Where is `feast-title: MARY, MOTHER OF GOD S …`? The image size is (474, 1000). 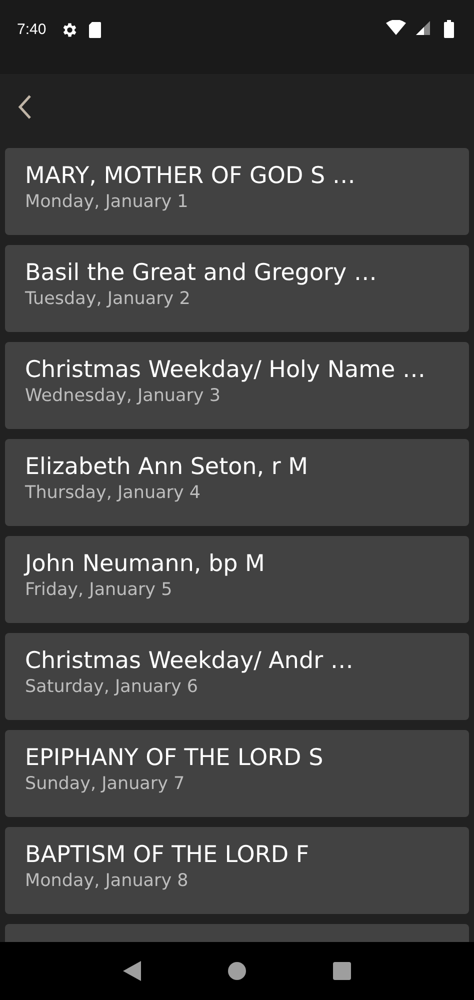
feast-title: MARY, MOTHER OF GOD S … is located at coordinates (190, 176).